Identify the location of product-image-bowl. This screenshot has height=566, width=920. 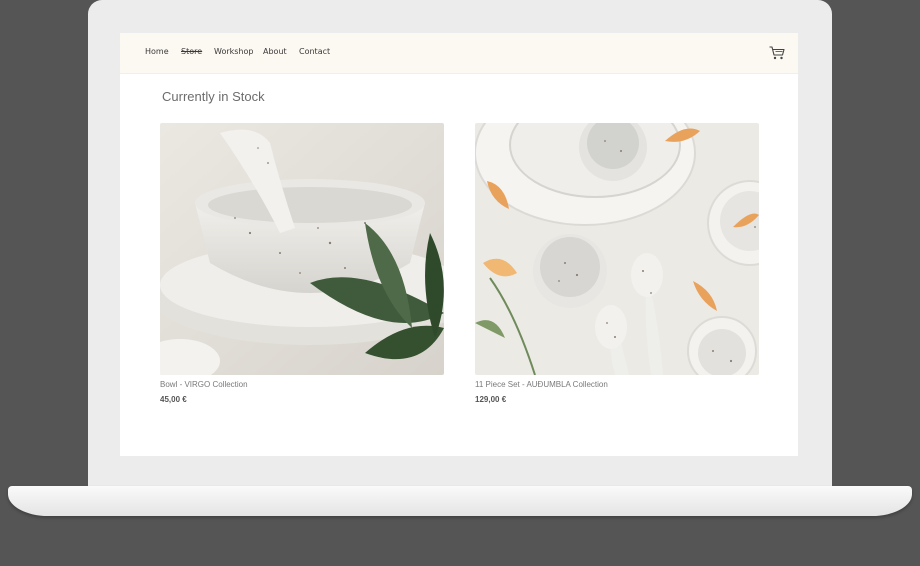
(302, 249).